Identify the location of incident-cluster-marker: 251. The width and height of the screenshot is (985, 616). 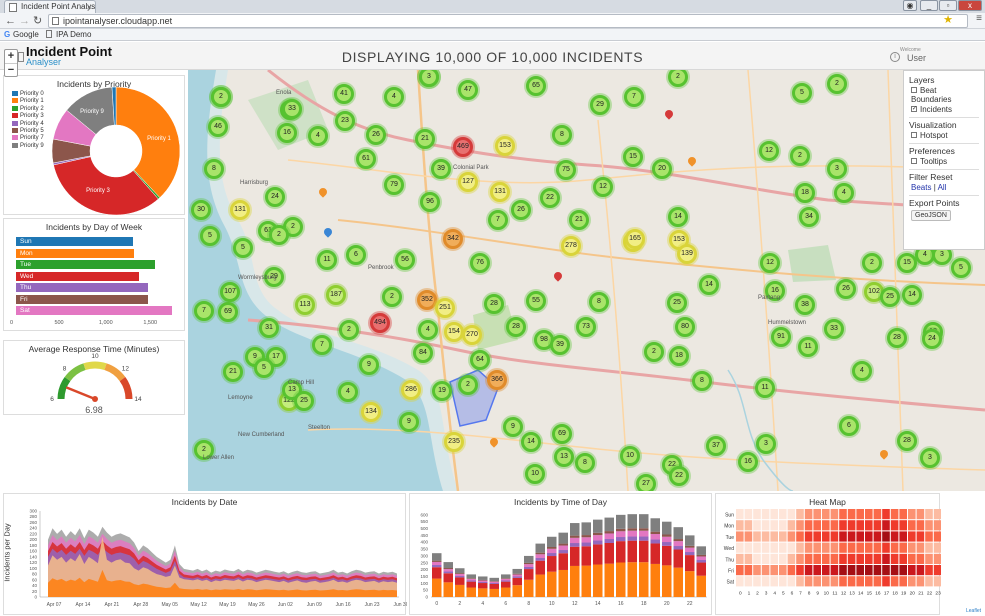
(445, 308).